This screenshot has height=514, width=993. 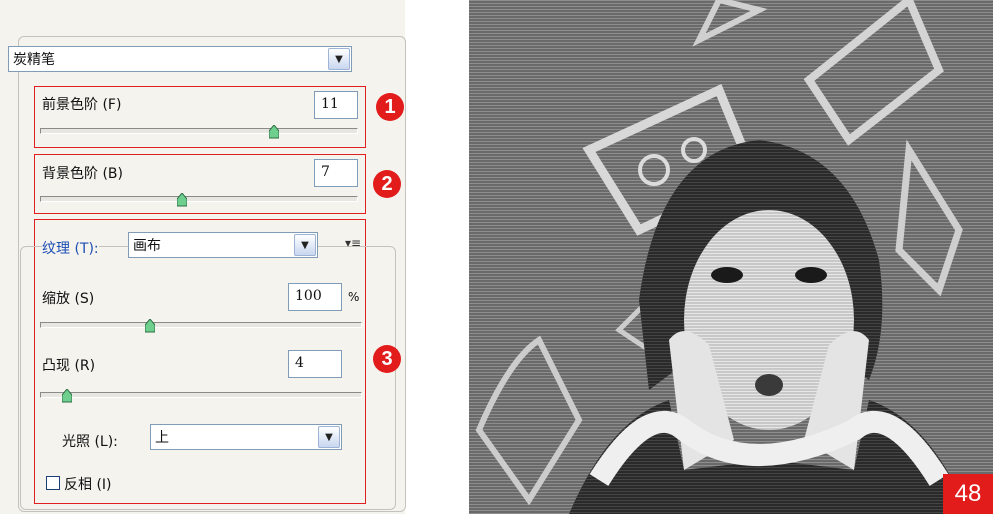 I want to click on light-value: 上, so click(x=162, y=438).